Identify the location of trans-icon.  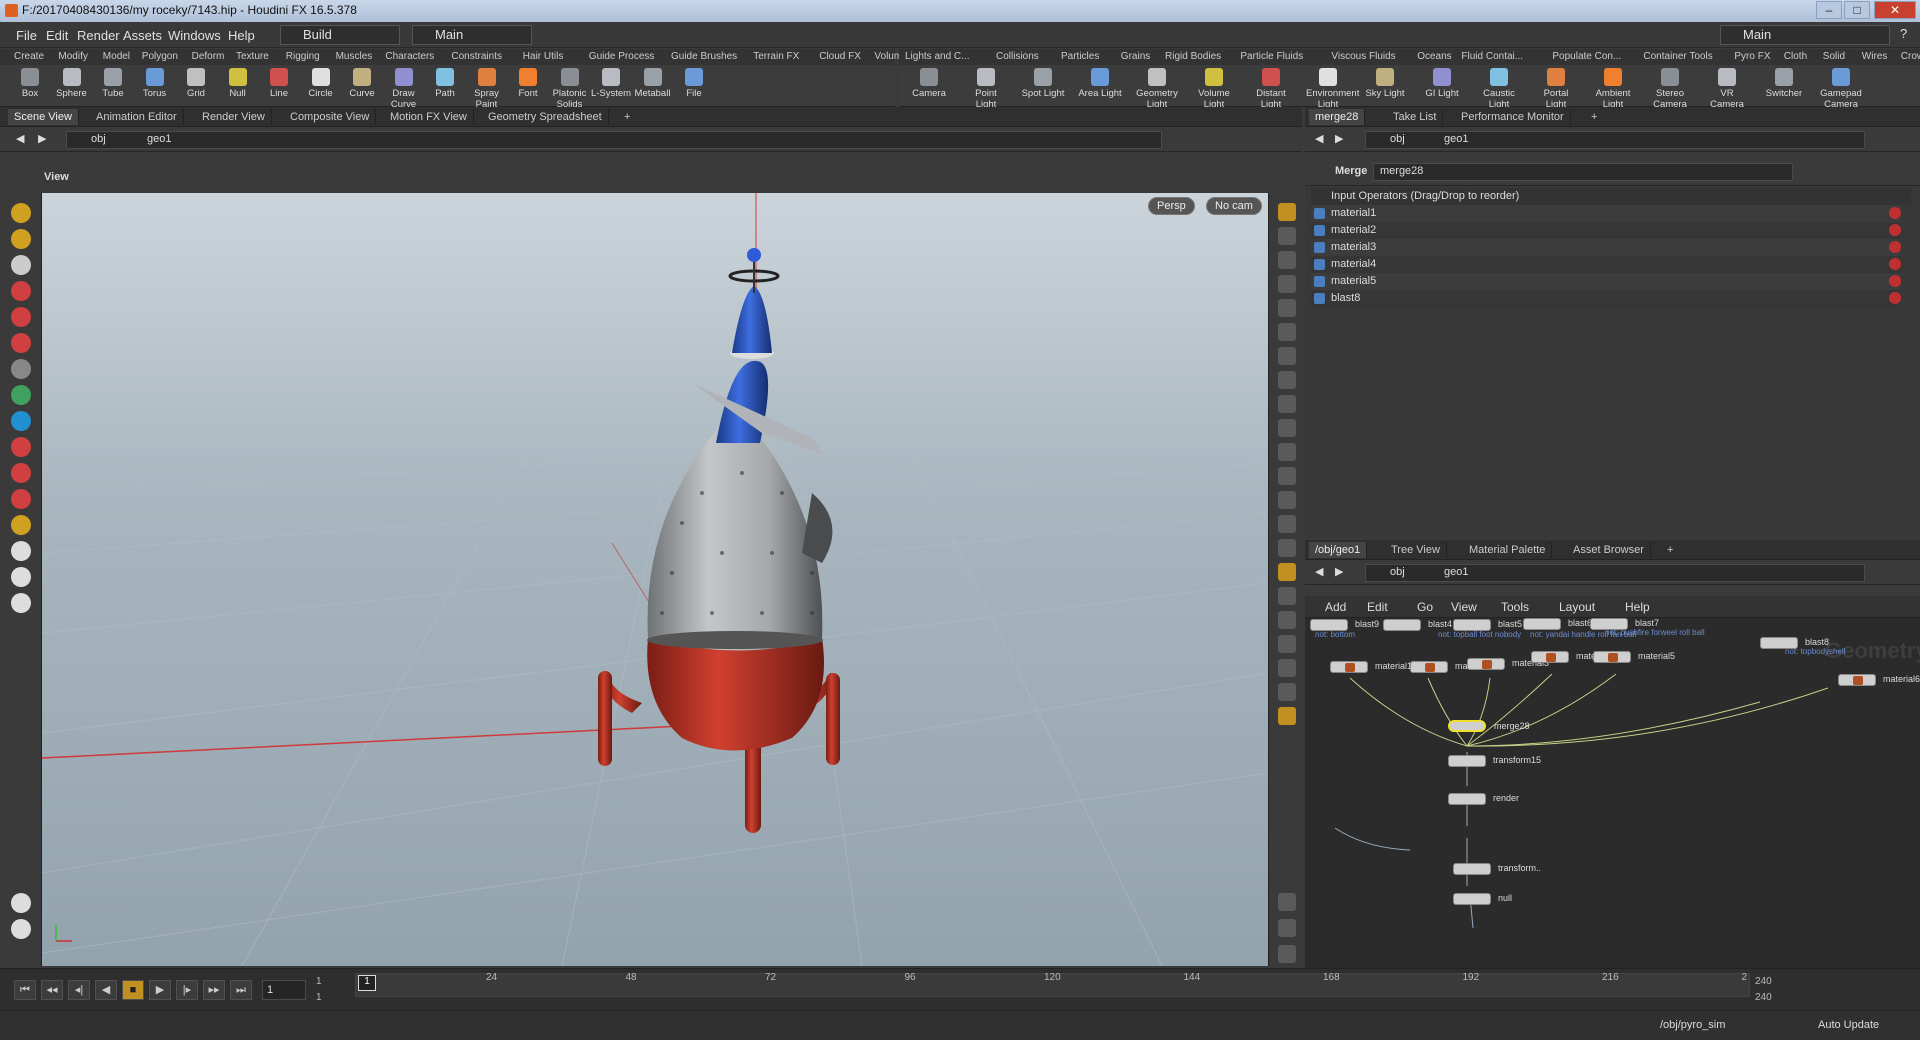
(1287, 620).